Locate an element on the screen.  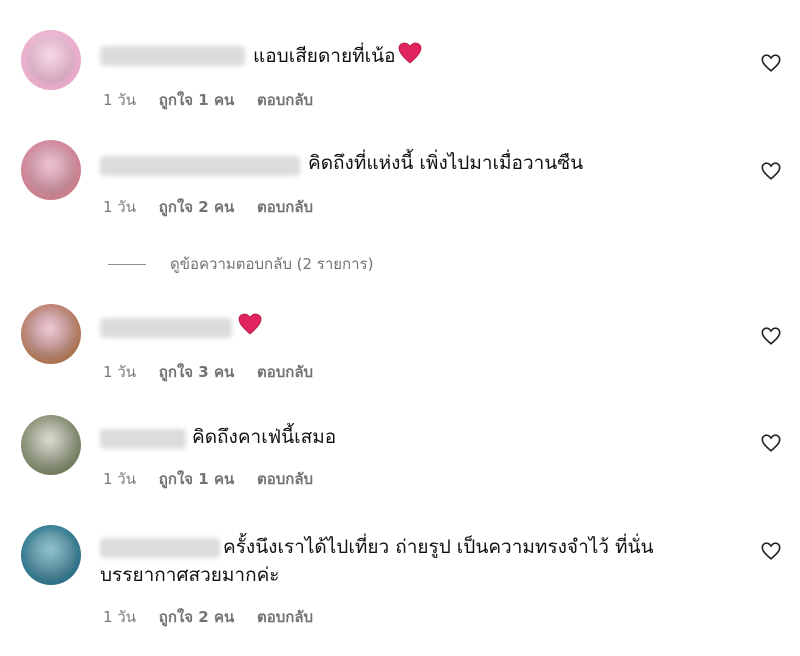
view-replies-button: ดูข้อความตอบกลับ (2 รายการ) is located at coordinates (240, 264).